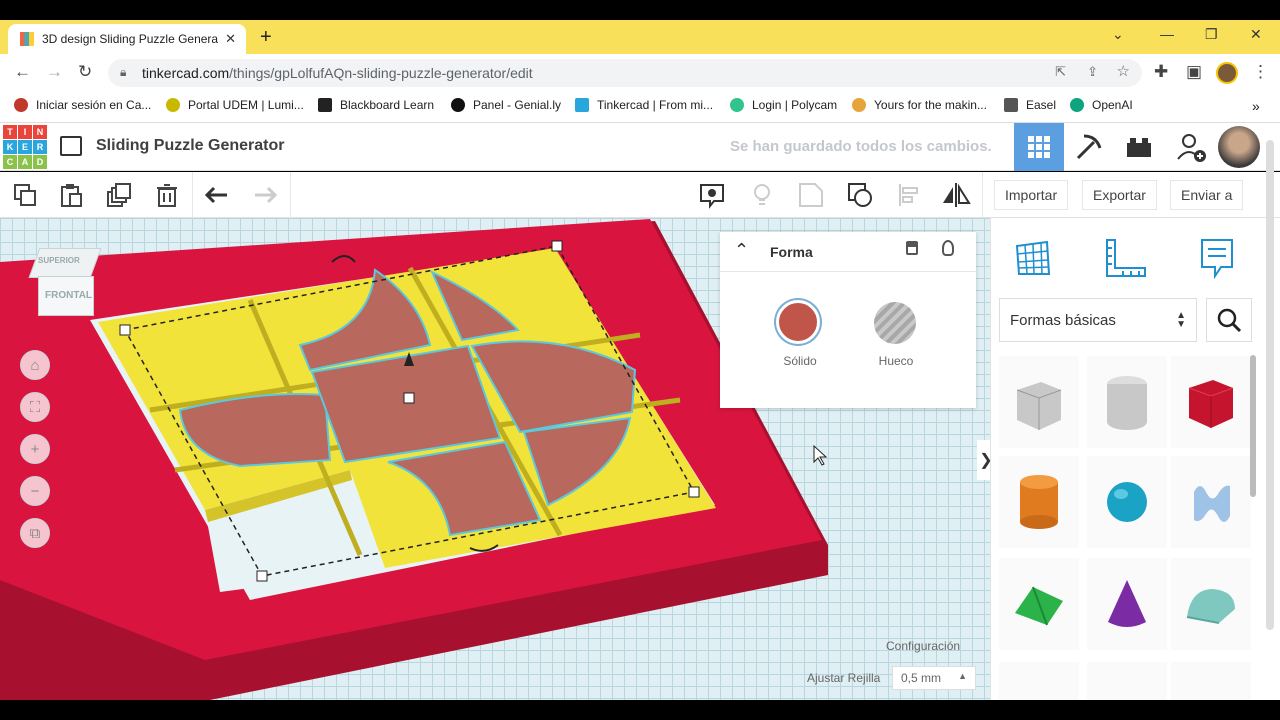 The height and width of the screenshot is (720, 1280). What do you see at coordinates (35, 533) in the screenshot?
I see `perspective-button: ⧉` at bounding box center [35, 533].